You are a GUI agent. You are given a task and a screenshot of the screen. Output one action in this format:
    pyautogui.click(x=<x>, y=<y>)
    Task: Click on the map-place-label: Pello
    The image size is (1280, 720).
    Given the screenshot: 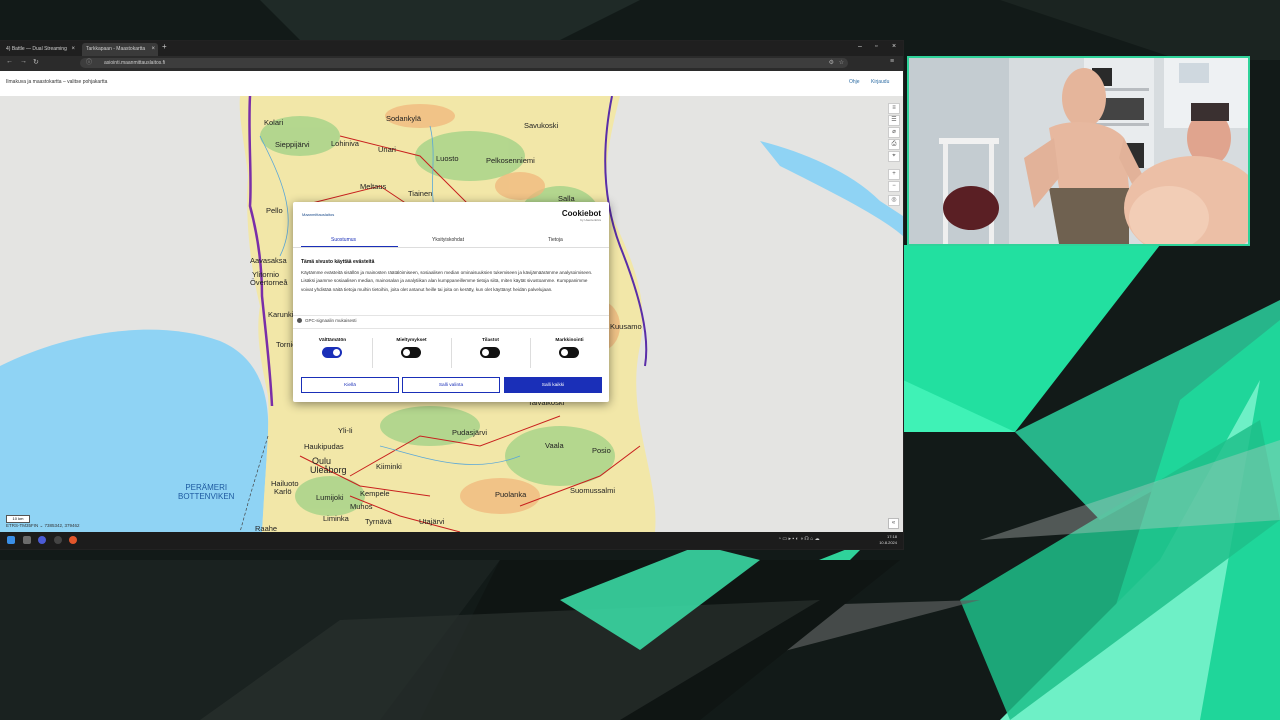 What is the action you would take?
    pyautogui.click(x=274, y=210)
    